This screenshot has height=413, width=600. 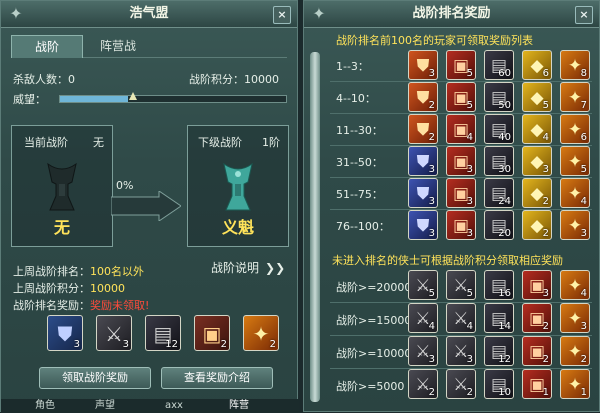 What do you see at coordinates (107, 288) in the screenshot?
I see `last-week-points-value: 10000` at bounding box center [107, 288].